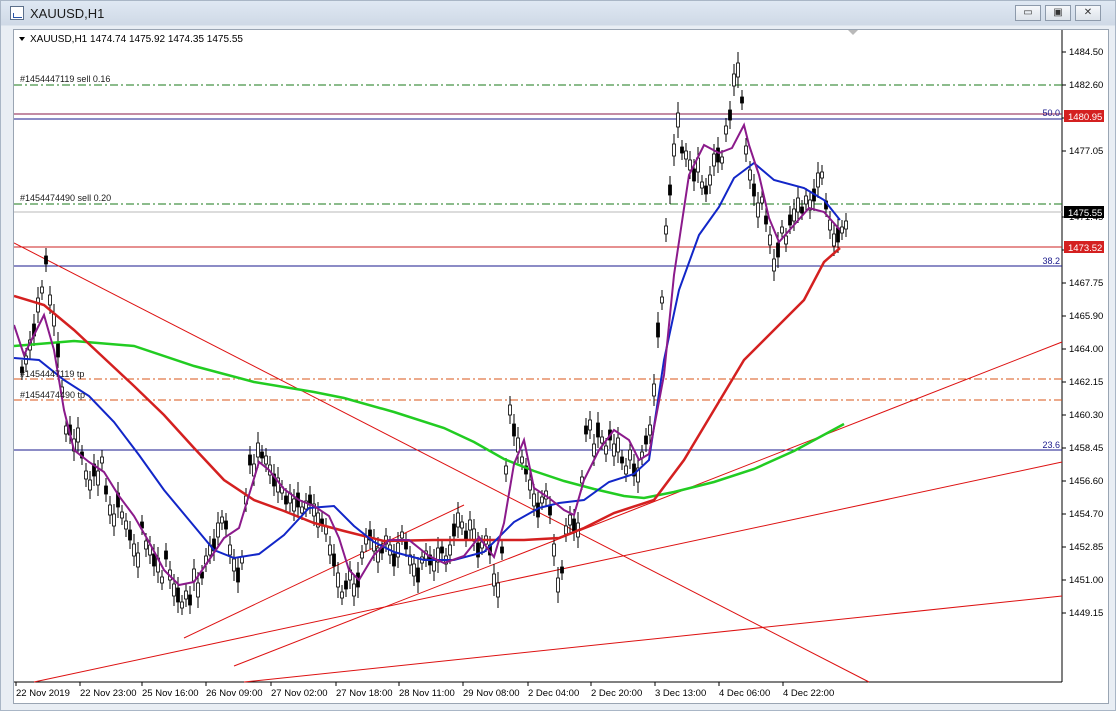  Describe the element at coordinates (1051, 113) in the screenshot. I see `fib-label-500: 50.0` at that location.